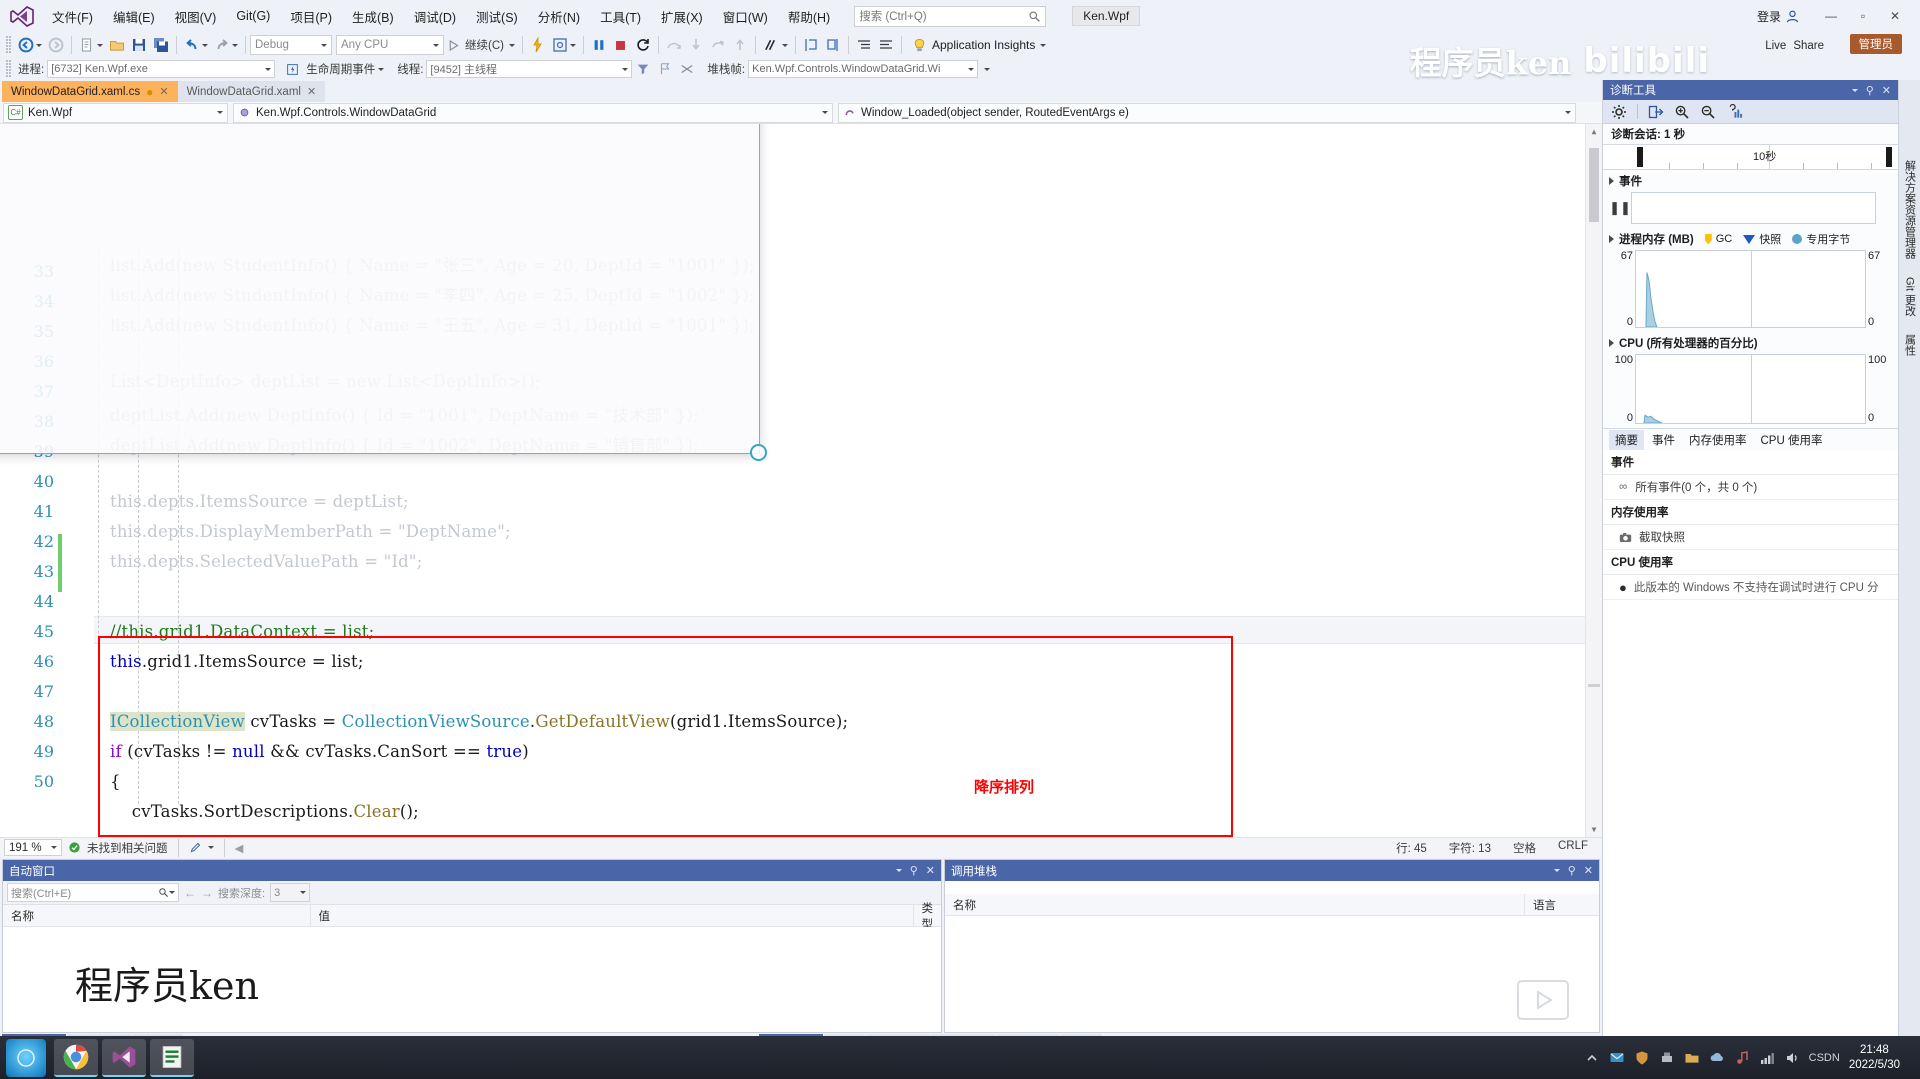 This screenshot has width=1920, height=1079. What do you see at coordinates (1106, 16) in the screenshot?
I see `solution-chip: Ken.Wpf` at bounding box center [1106, 16].